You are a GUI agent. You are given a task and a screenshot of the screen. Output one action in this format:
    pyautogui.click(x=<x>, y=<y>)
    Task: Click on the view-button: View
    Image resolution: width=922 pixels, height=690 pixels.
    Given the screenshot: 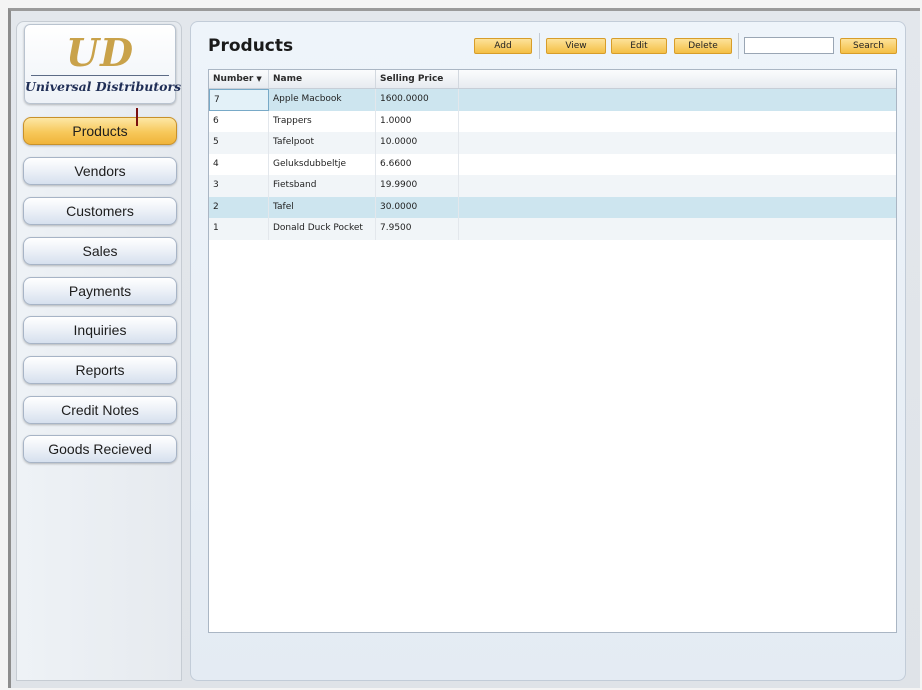 What is the action you would take?
    pyautogui.click(x=576, y=46)
    